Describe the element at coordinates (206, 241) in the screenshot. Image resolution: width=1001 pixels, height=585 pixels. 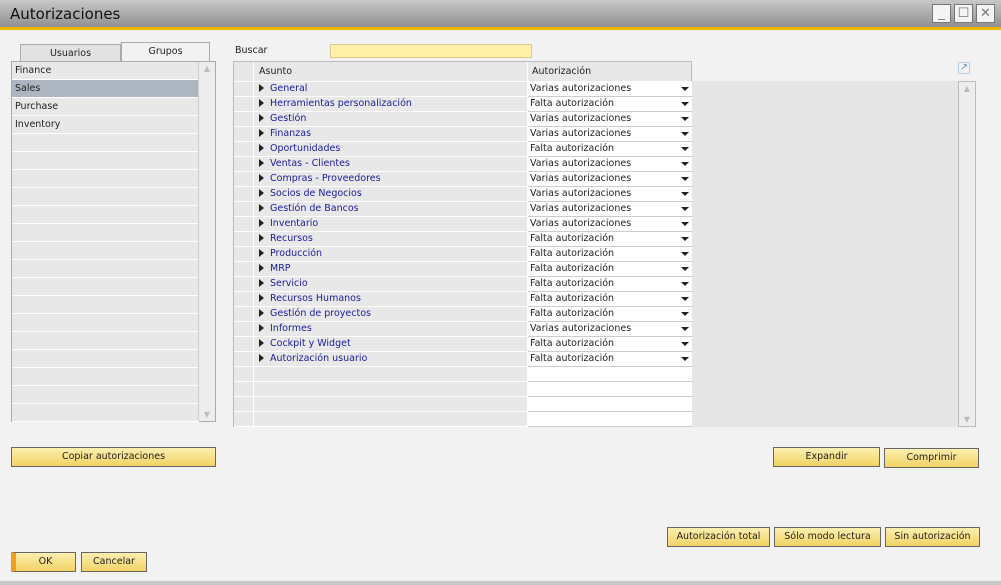
I see `groups-scrollbar: ▲ ▼` at that location.